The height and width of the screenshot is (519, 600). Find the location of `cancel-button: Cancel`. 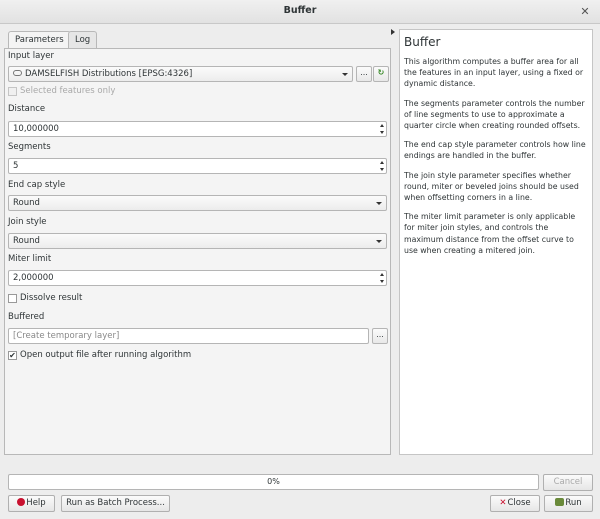

cancel-button: Cancel is located at coordinates (568, 482).